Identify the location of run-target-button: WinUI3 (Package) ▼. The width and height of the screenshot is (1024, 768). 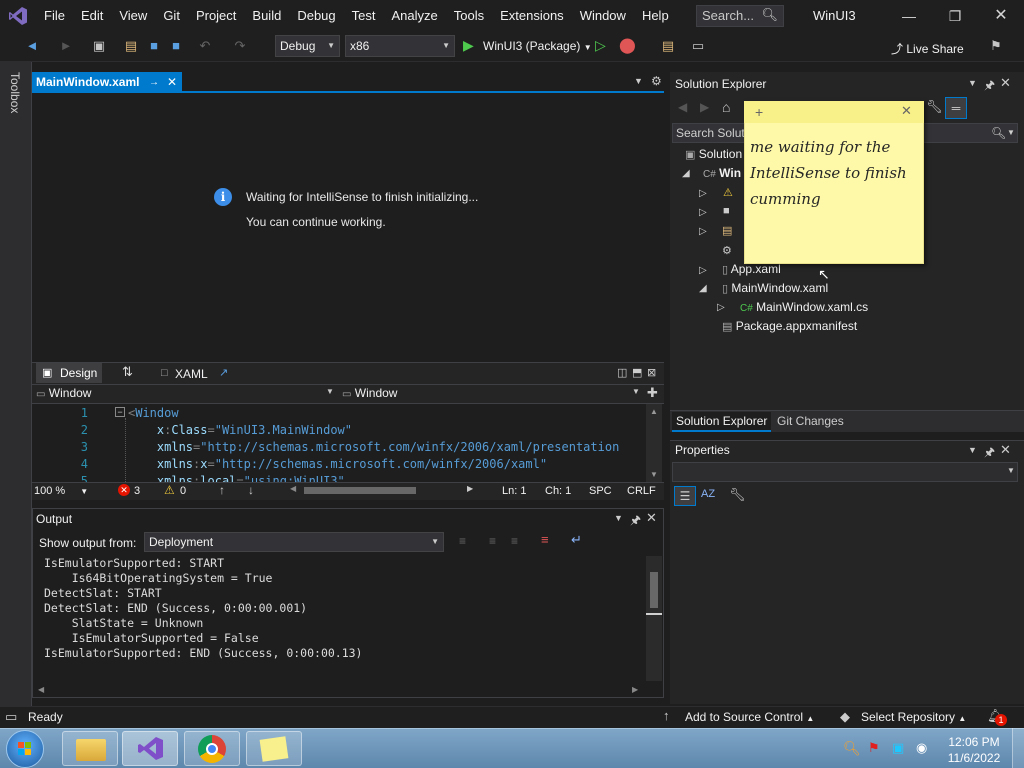
(537, 46).